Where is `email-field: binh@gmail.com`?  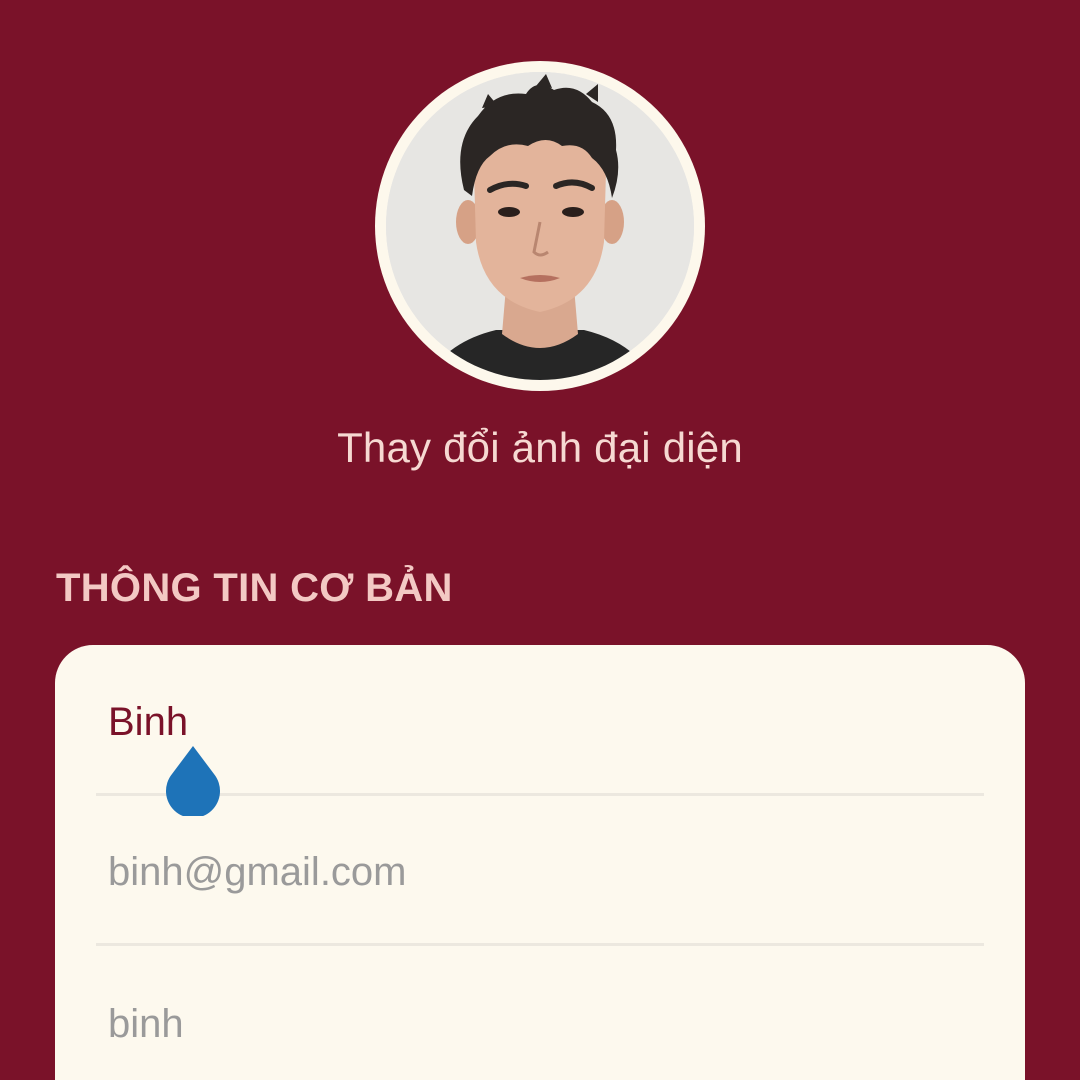 email-field: binh@gmail.com is located at coordinates (540, 870).